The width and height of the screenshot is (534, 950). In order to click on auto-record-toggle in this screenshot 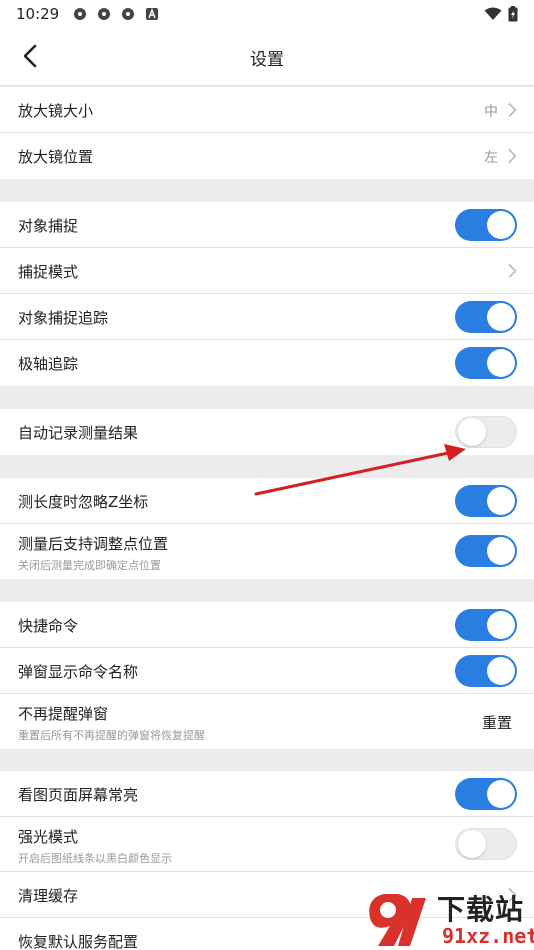, I will do `click(486, 432)`.